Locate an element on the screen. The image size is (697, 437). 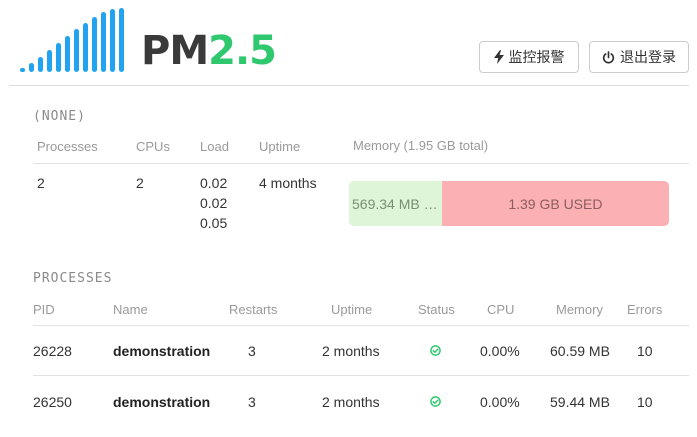
processes-header-divider is located at coordinates (361, 325).